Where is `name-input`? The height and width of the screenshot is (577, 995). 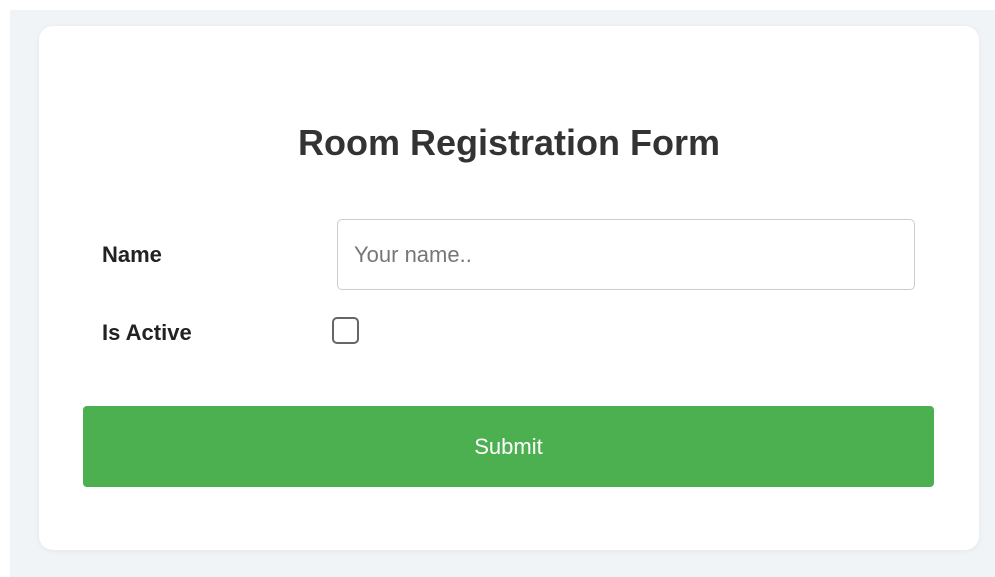 name-input is located at coordinates (626, 254).